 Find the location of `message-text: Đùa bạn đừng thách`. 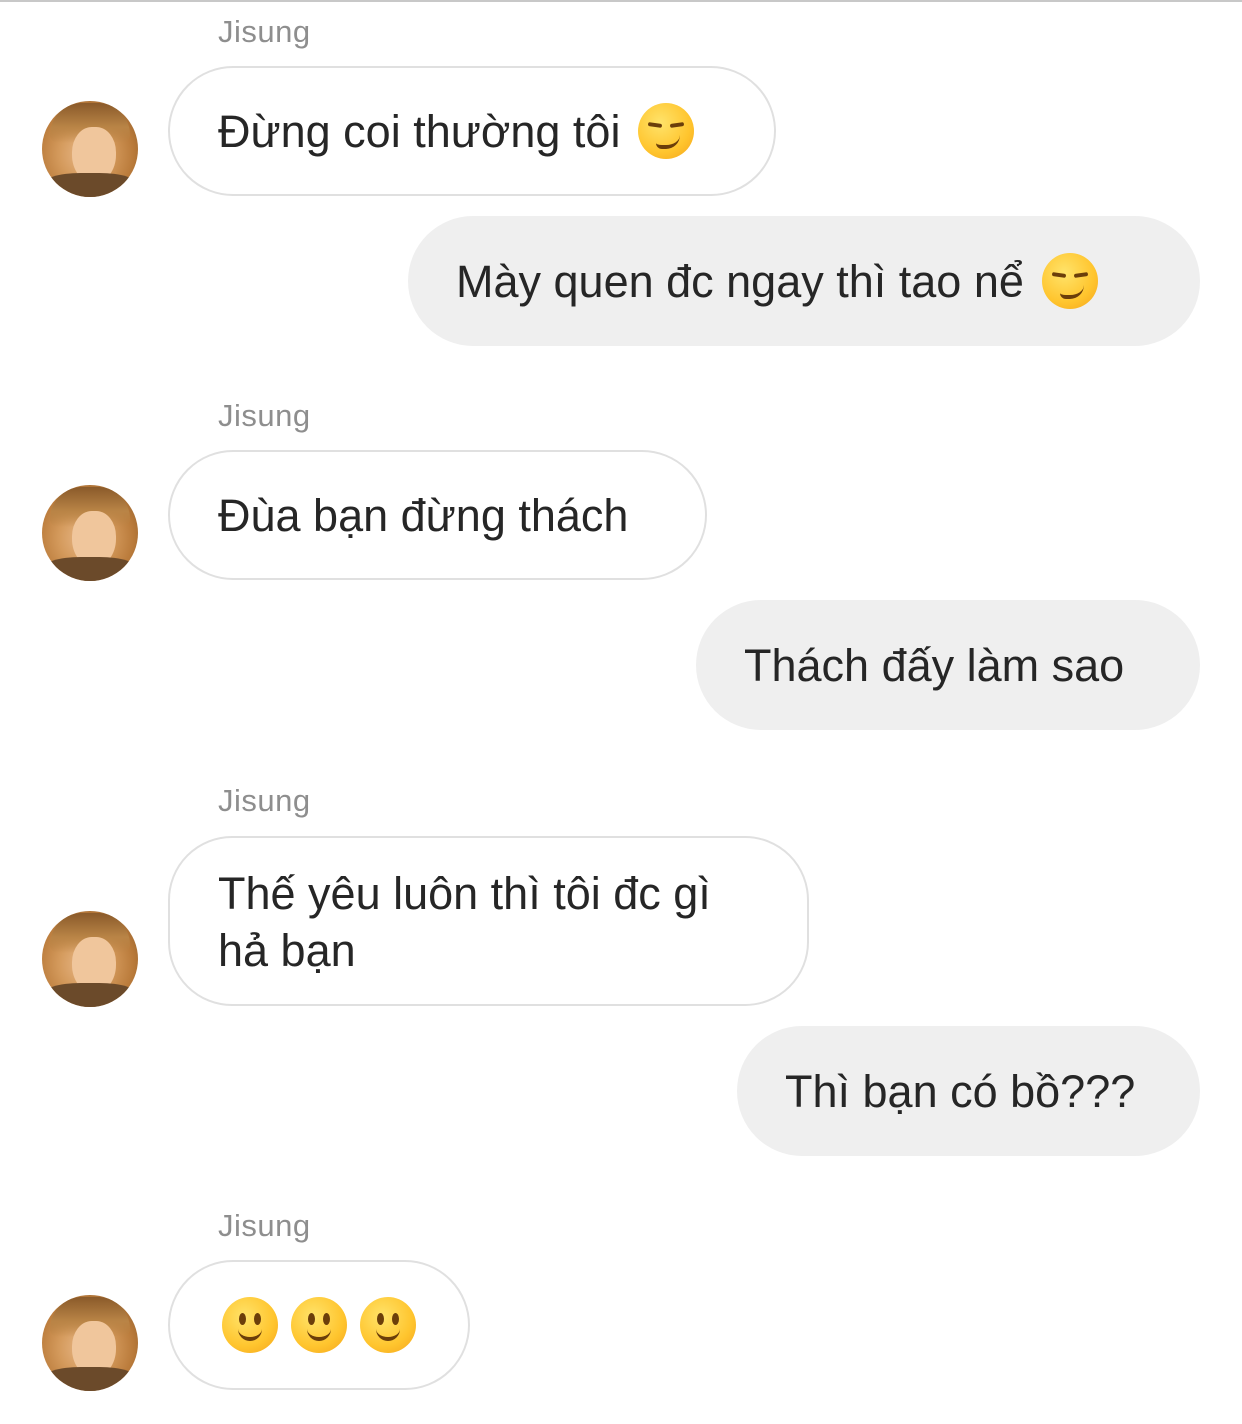

message-text: Đùa bạn đừng thách is located at coordinates (423, 515).